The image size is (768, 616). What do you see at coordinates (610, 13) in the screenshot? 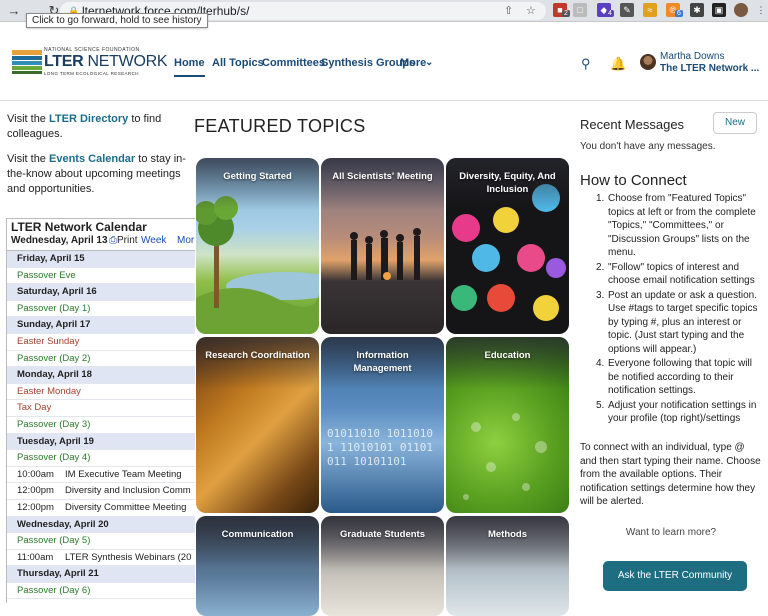
I see `extension-badge: 4` at bounding box center [610, 13].